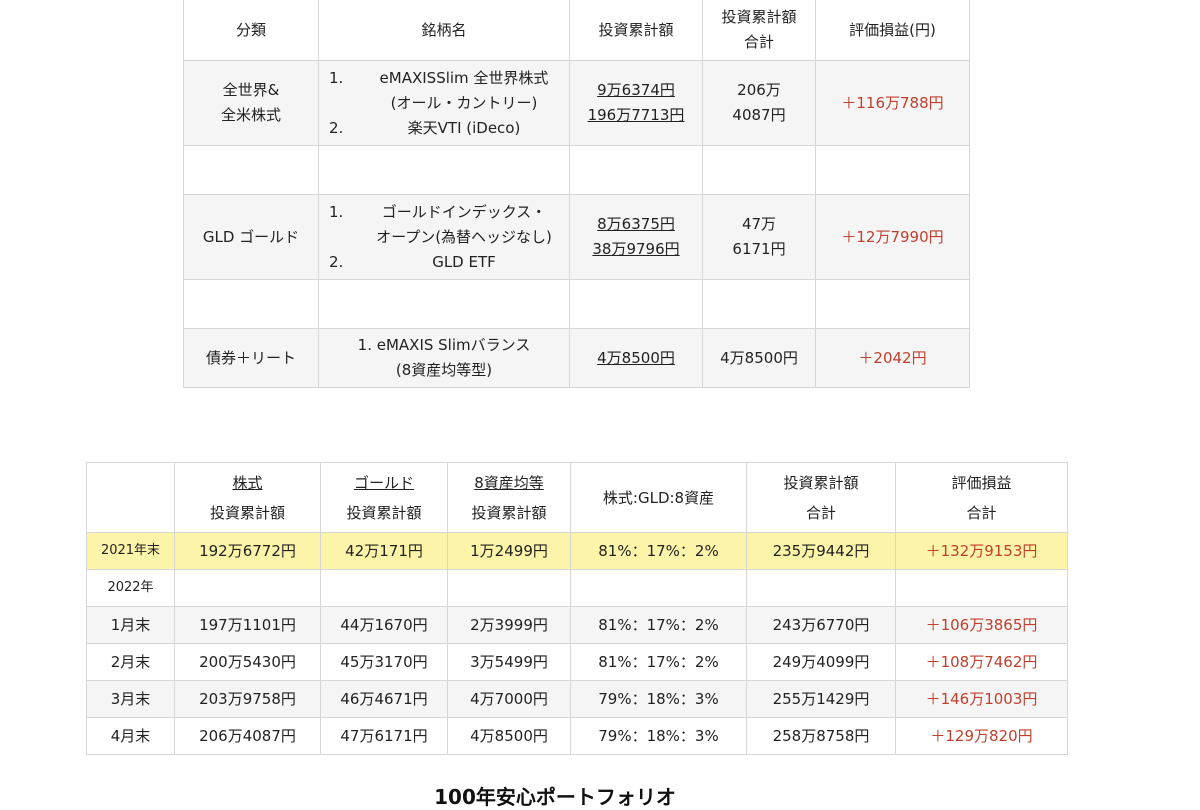 Image resolution: width=1200 pixels, height=810 pixels. I want to click on profit-loss-value: ＋146万1003円, so click(981, 699).